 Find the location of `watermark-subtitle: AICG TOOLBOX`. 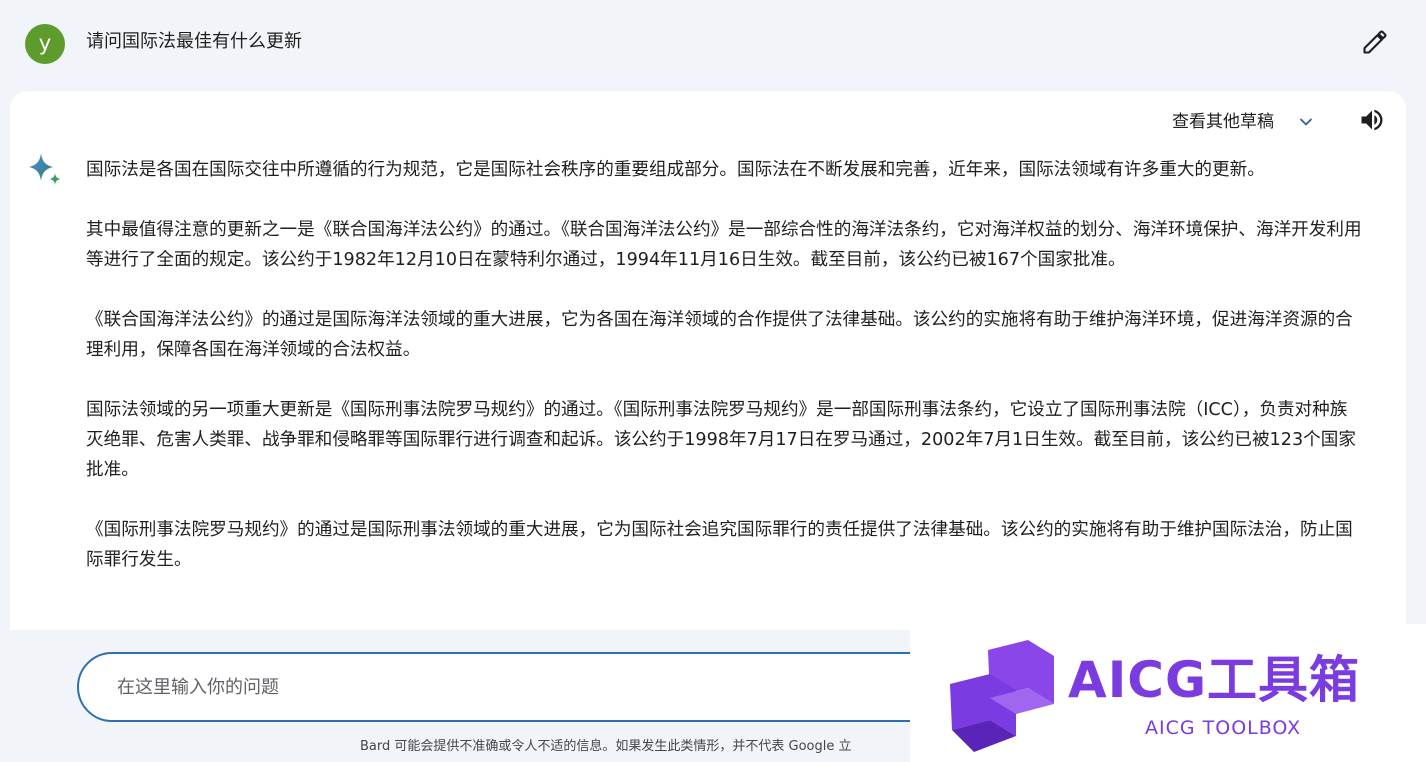

watermark-subtitle: AICG TOOLBOX is located at coordinates (1223, 728).